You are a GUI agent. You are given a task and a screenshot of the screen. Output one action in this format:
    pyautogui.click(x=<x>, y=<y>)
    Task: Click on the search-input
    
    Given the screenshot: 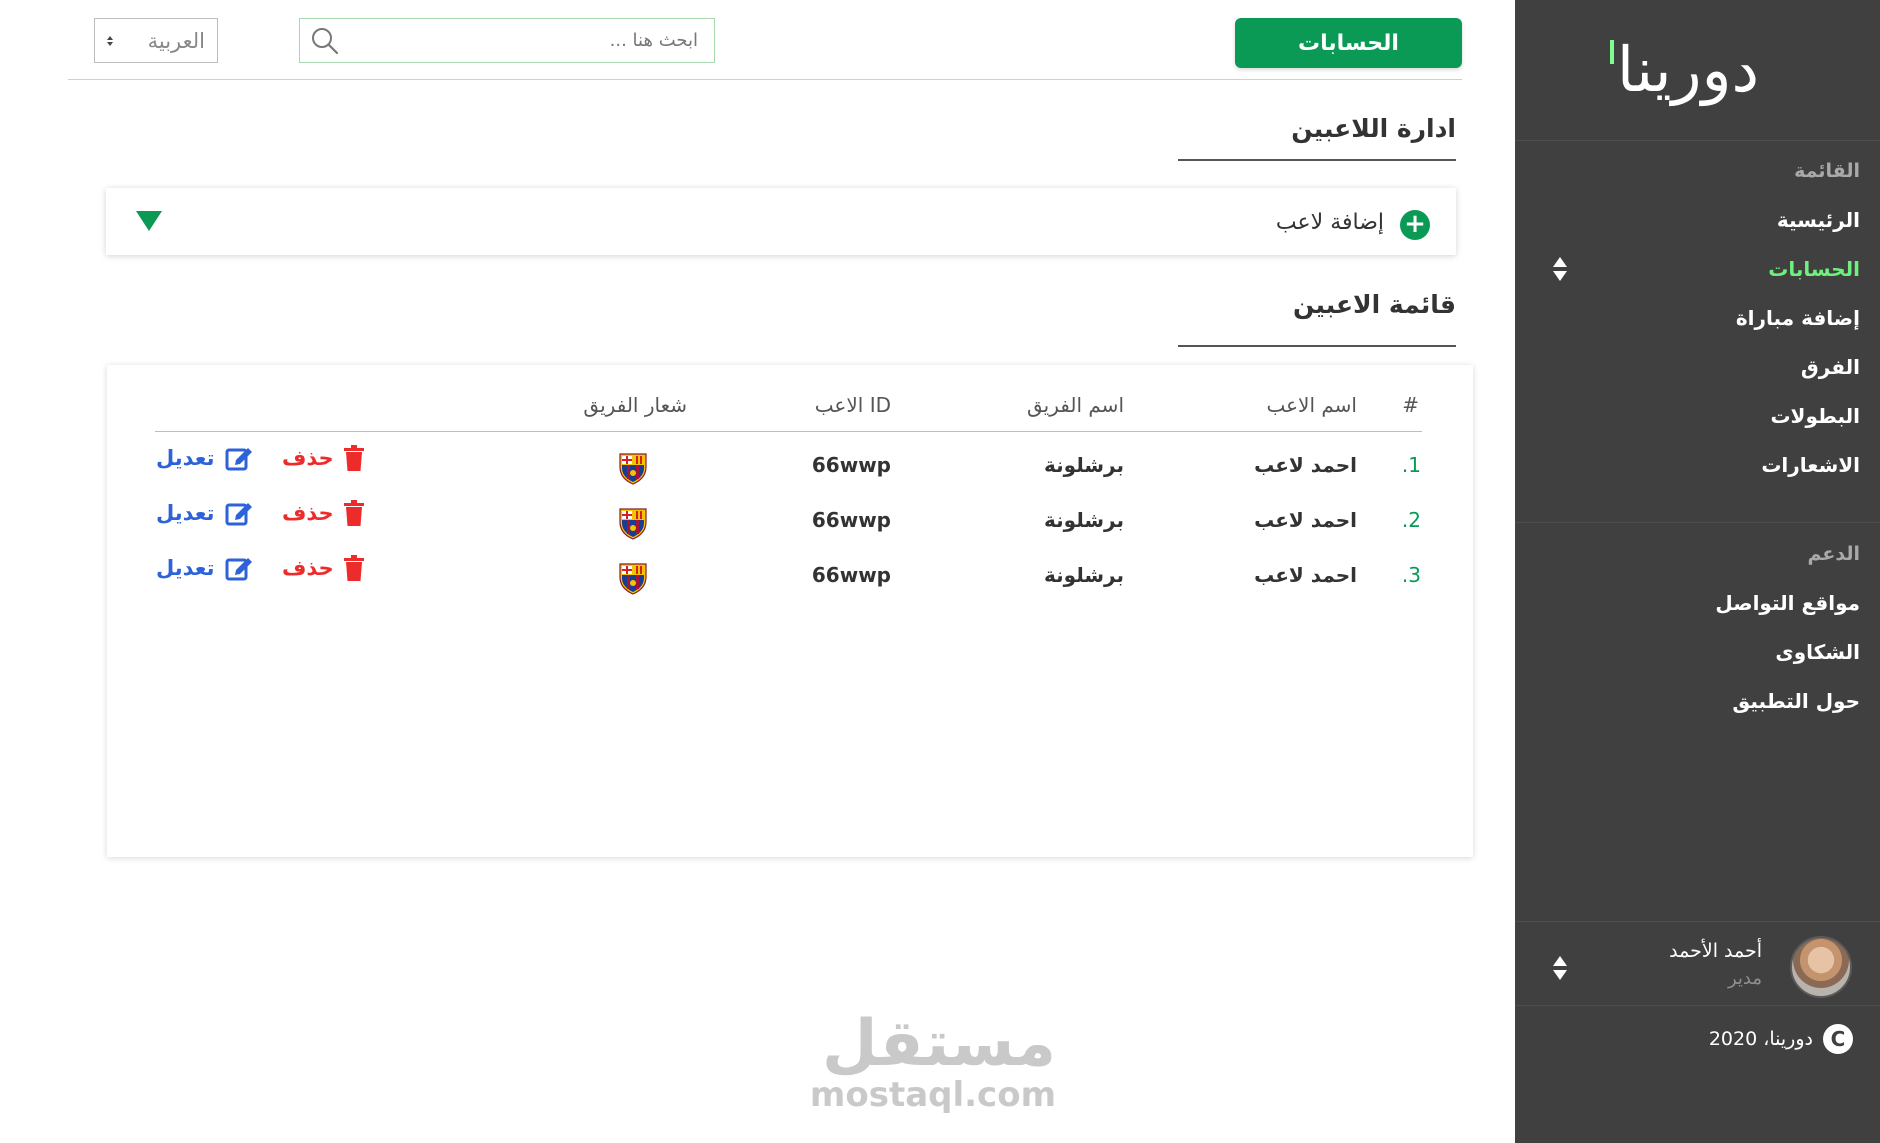 What is the action you would take?
    pyautogui.click(x=532, y=40)
    